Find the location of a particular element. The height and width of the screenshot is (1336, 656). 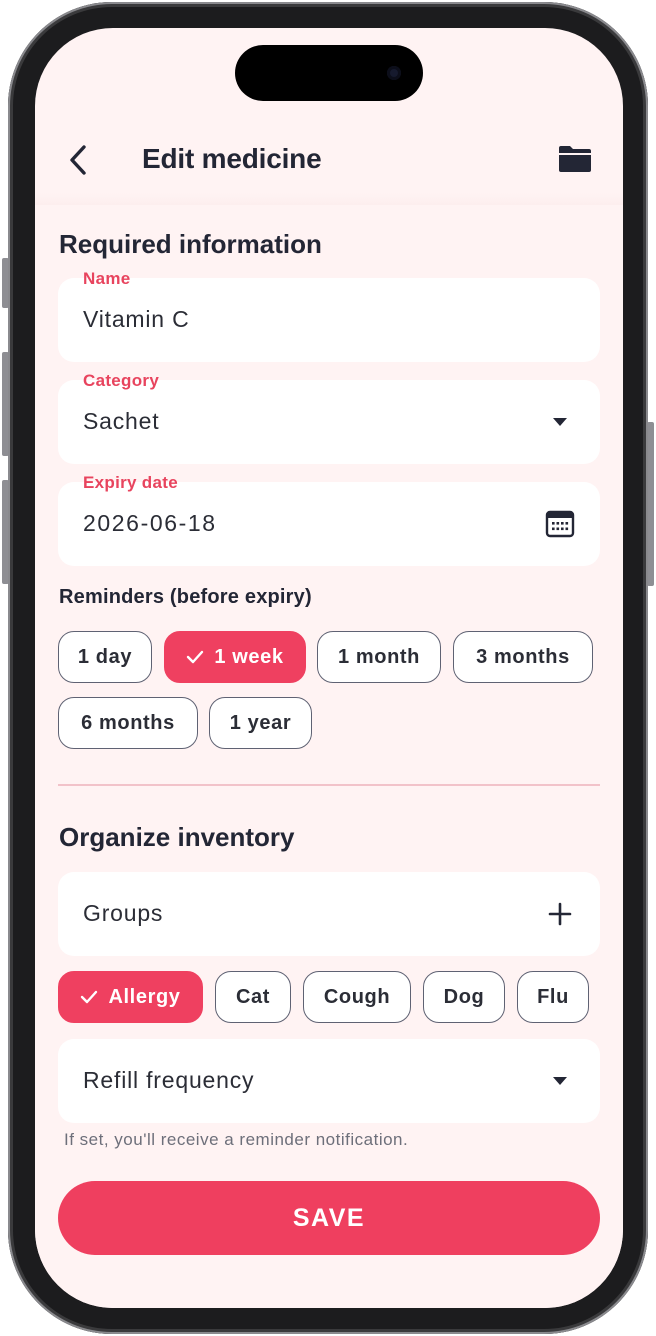

refill-frequency-label: Refill frequency is located at coordinates (169, 1080).